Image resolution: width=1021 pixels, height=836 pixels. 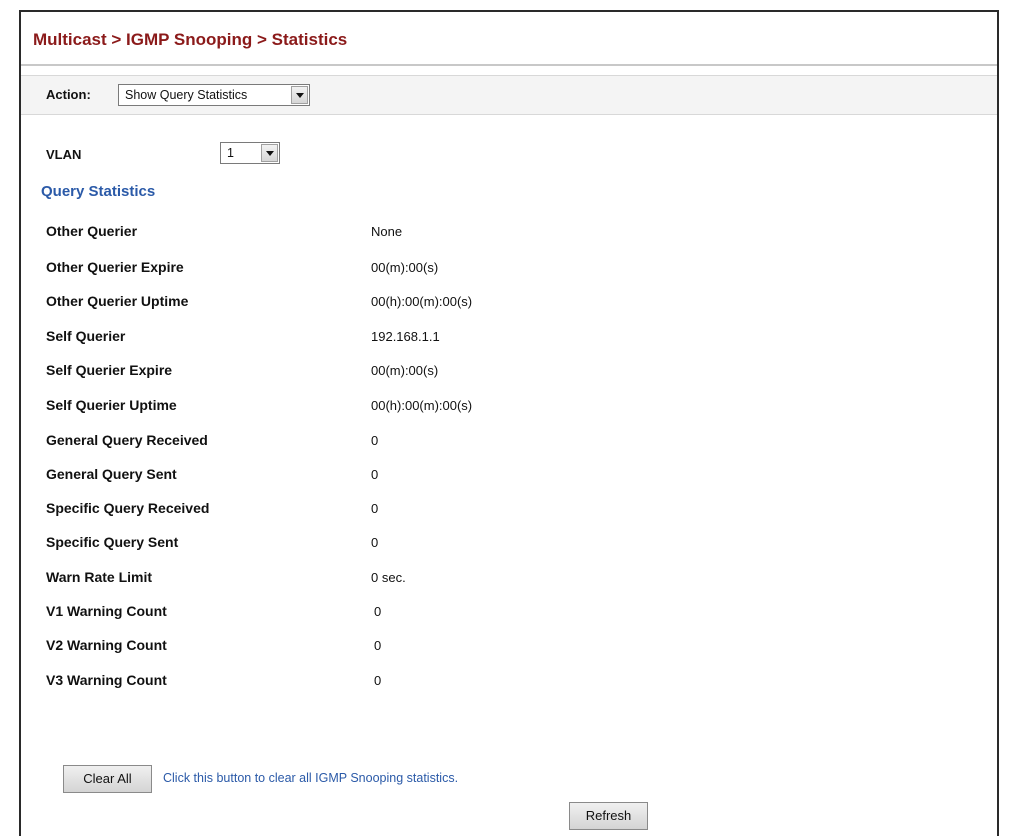 What do you see at coordinates (387, 231) in the screenshot?
I see `stat-value: None` at bounding box center [387, 231].